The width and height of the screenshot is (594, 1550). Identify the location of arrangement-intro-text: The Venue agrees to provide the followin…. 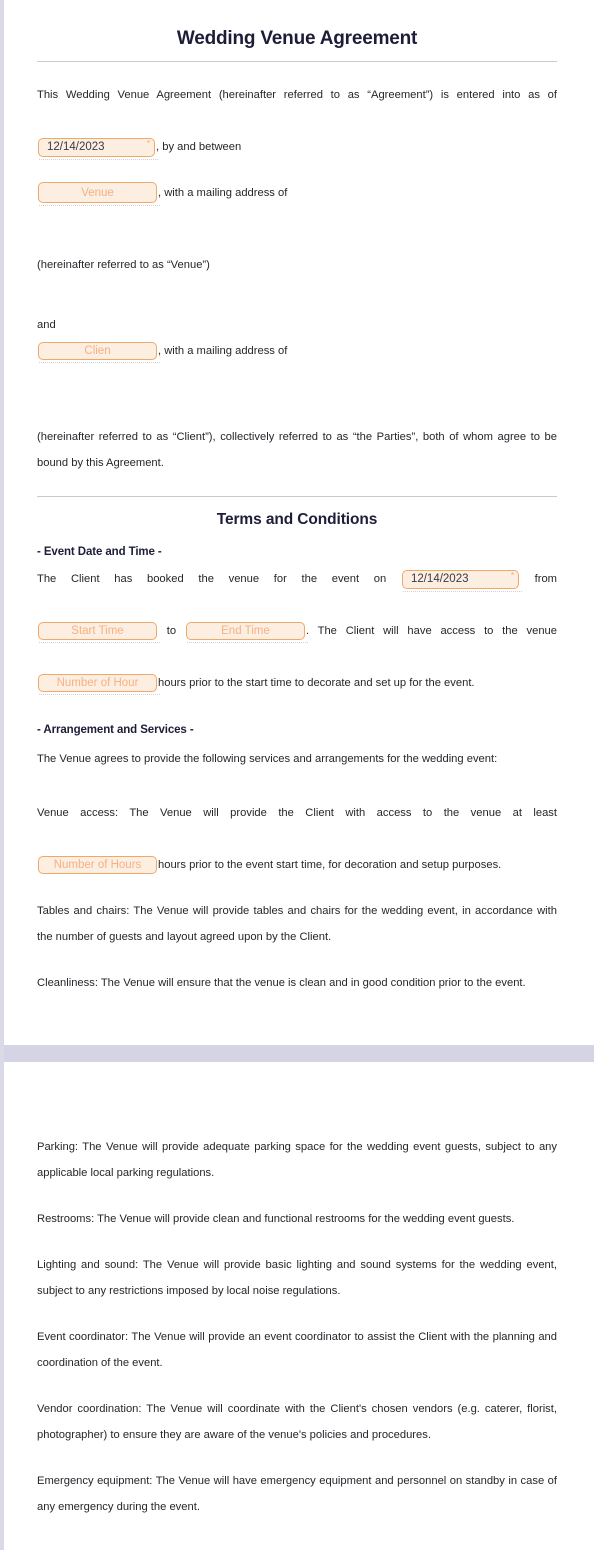
(267, 759).